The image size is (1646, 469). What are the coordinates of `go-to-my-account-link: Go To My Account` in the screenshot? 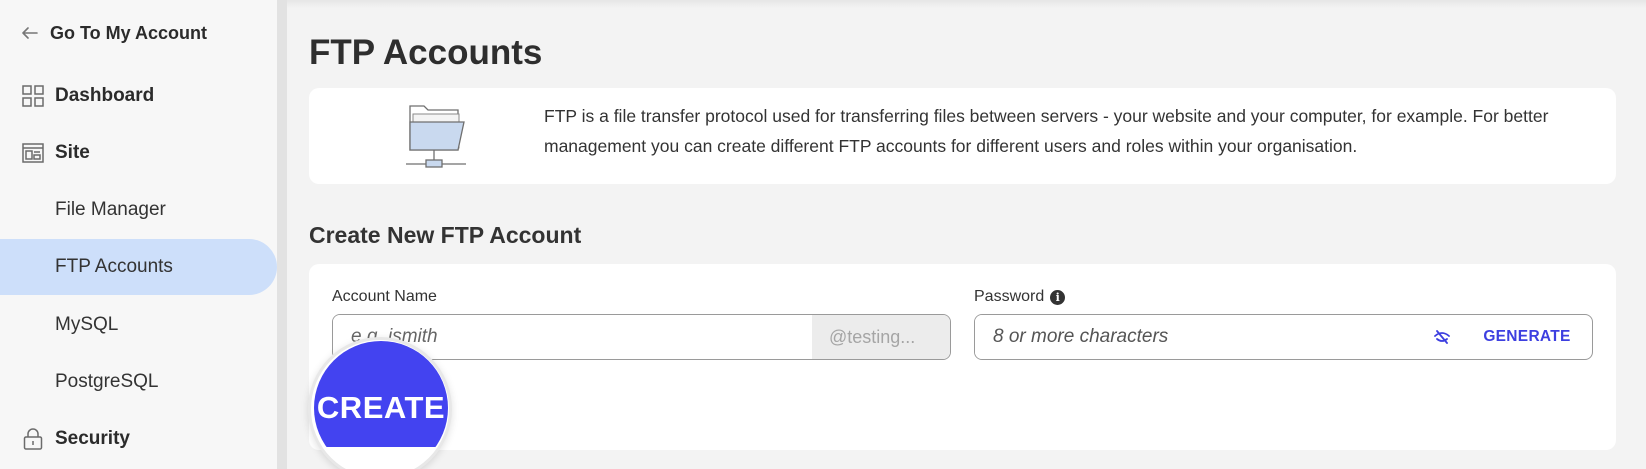 It's located at (114, 33).